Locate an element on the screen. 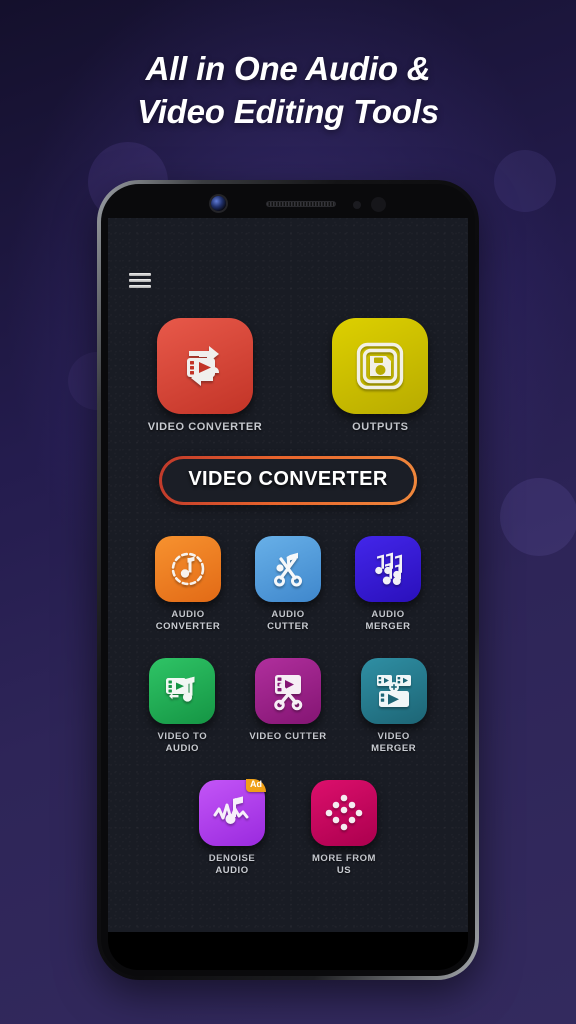  tile-label: AUDIO MERGER is located at coordinates (388, 620).